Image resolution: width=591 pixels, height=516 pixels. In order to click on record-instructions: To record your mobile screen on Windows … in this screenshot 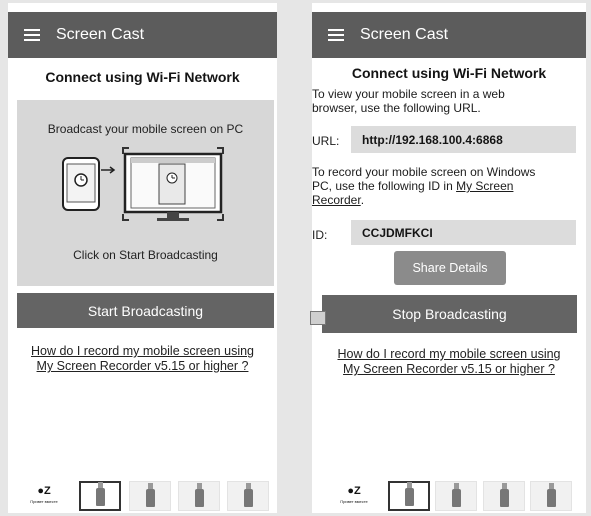, I will do `click(443, 186)`.